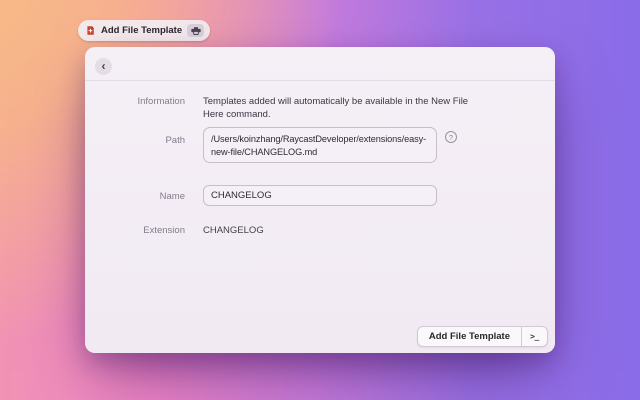 This screenshot has height=400, width=640. Describe the element at coordinates (164, 230) in the screenshot. I see `extension-label: Extension` at that location.